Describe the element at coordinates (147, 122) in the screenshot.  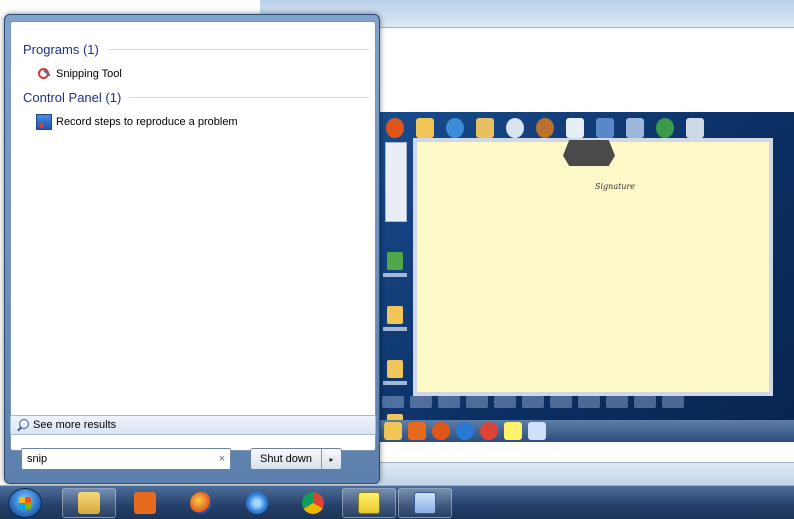
I see `result-label: Record steps to reproduce a problem` at that location.